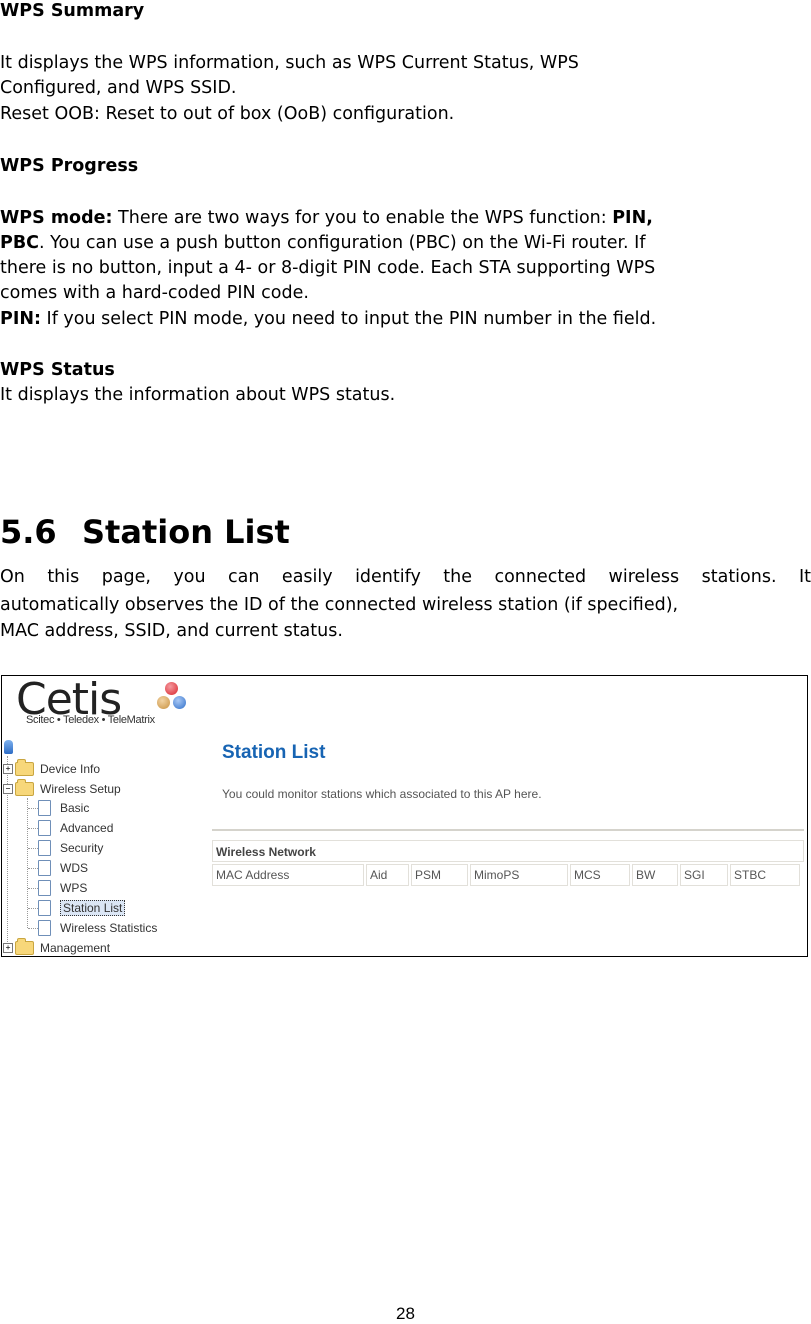 The width and height of the screenshot is (811, 1324). I want to click on tree-item-advanced: Advanced, so click(75, 828).